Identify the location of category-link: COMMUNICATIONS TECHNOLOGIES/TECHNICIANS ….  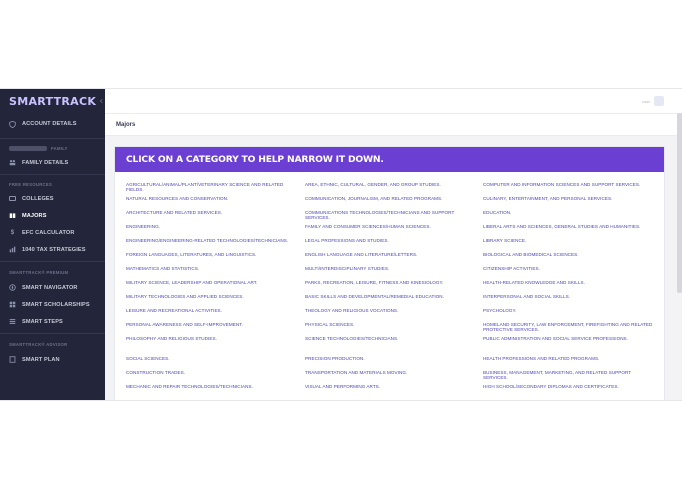
(390, 217).